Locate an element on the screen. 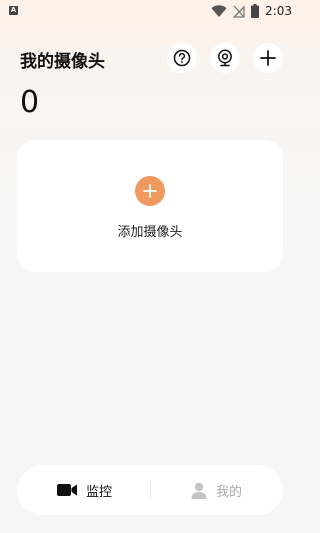 This screenshot has width=320, height=533. add-button is located at coordinates (268, 58).